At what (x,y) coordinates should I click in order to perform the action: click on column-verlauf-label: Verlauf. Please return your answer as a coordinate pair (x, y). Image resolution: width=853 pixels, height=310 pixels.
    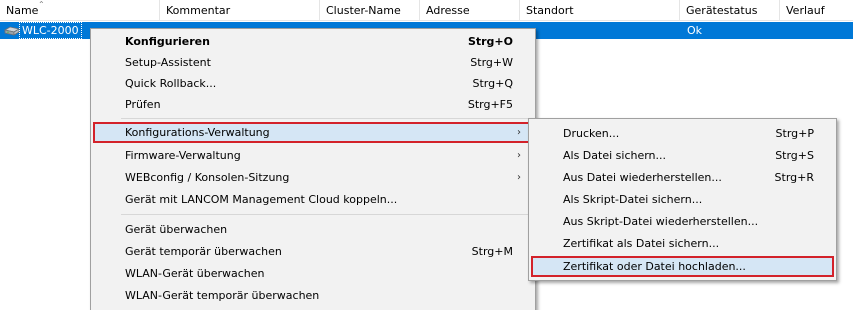
    Looking at the image, I should click on (805, 10).